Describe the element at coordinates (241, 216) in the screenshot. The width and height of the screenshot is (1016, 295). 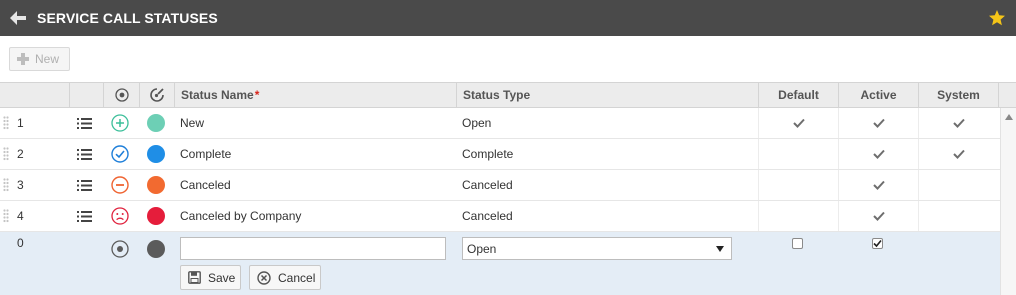
I see `status-name: Canceled by Company` at that location.